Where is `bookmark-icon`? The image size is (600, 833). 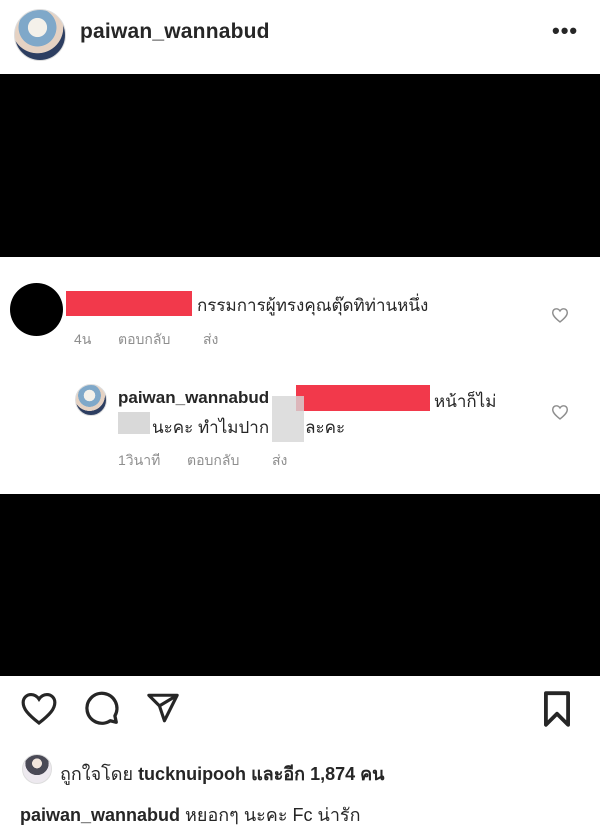 bookmark-icon is located at coordinates (557, 709).